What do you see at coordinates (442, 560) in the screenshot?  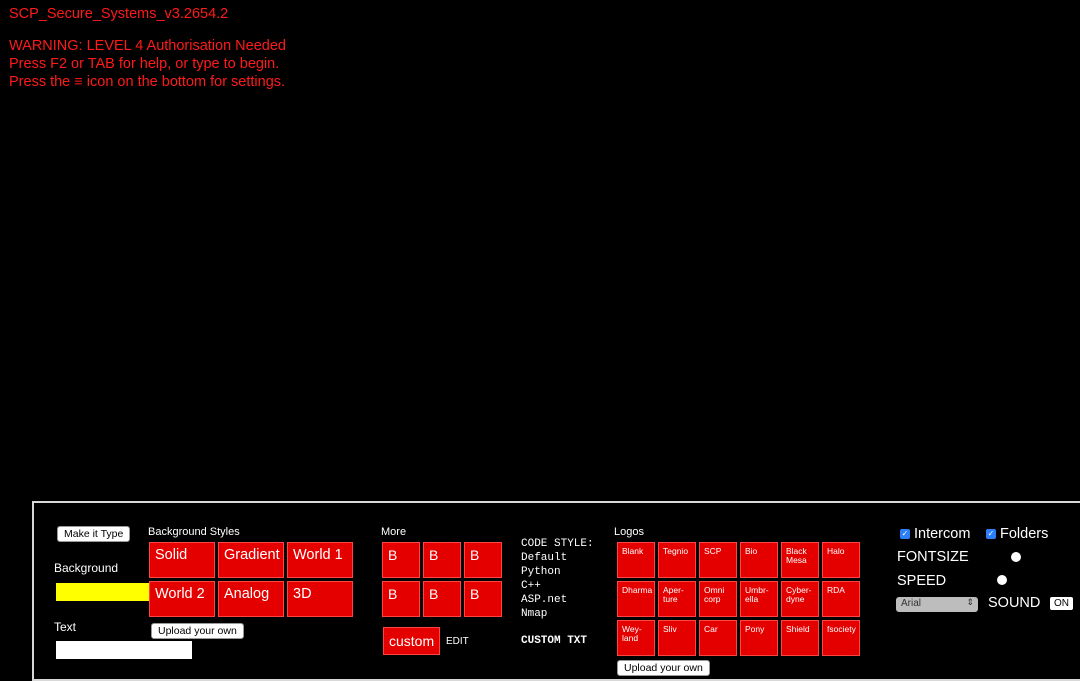 I see `more-button-2: B` at bounding box center [442, 560].